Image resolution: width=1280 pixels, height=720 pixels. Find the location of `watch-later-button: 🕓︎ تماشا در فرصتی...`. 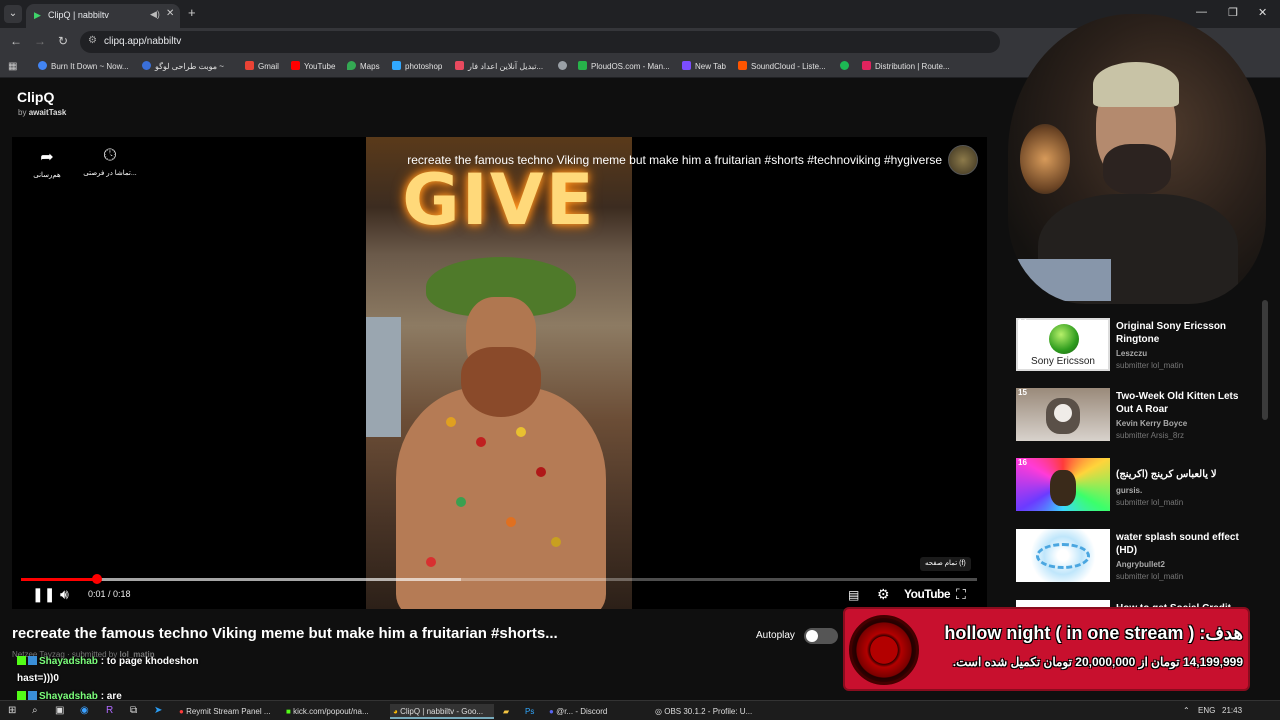

watch-later-button: 🕓︎ تماشا در فرصتی... is located at coordinates (110, 162).